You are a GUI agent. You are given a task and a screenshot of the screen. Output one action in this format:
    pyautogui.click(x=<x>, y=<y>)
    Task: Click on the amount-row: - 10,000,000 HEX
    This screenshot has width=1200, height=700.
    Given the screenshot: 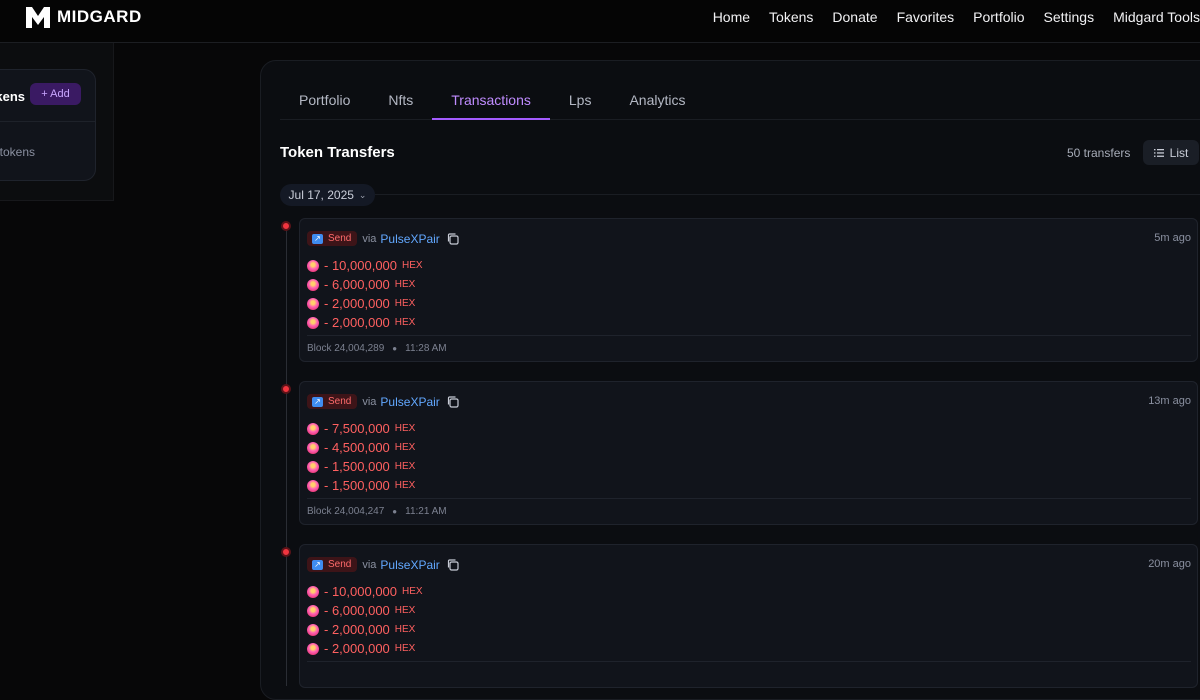 What is the action you would take?
    pyautogui.click(x=365, y=265)
    